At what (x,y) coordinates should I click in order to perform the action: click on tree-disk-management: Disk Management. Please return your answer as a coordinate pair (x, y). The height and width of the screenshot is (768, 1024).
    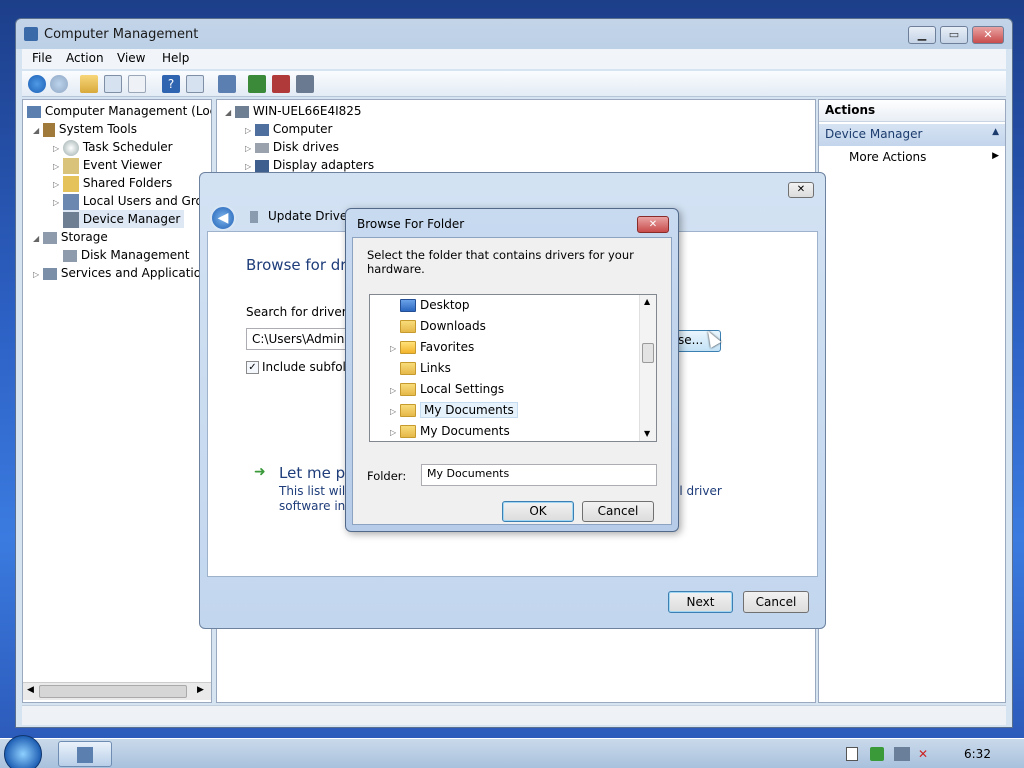
    Looking at the image, I should click on (126, 255).